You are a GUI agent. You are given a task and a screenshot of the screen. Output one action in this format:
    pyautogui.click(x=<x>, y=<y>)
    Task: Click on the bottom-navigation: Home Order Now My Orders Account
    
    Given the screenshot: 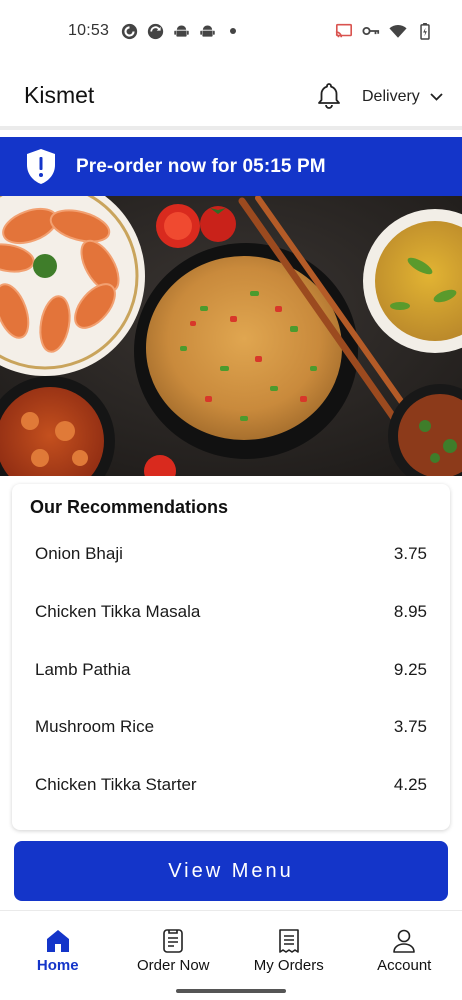 What is the action you would take?
    pyautogui.click(x=231, y=945)
    